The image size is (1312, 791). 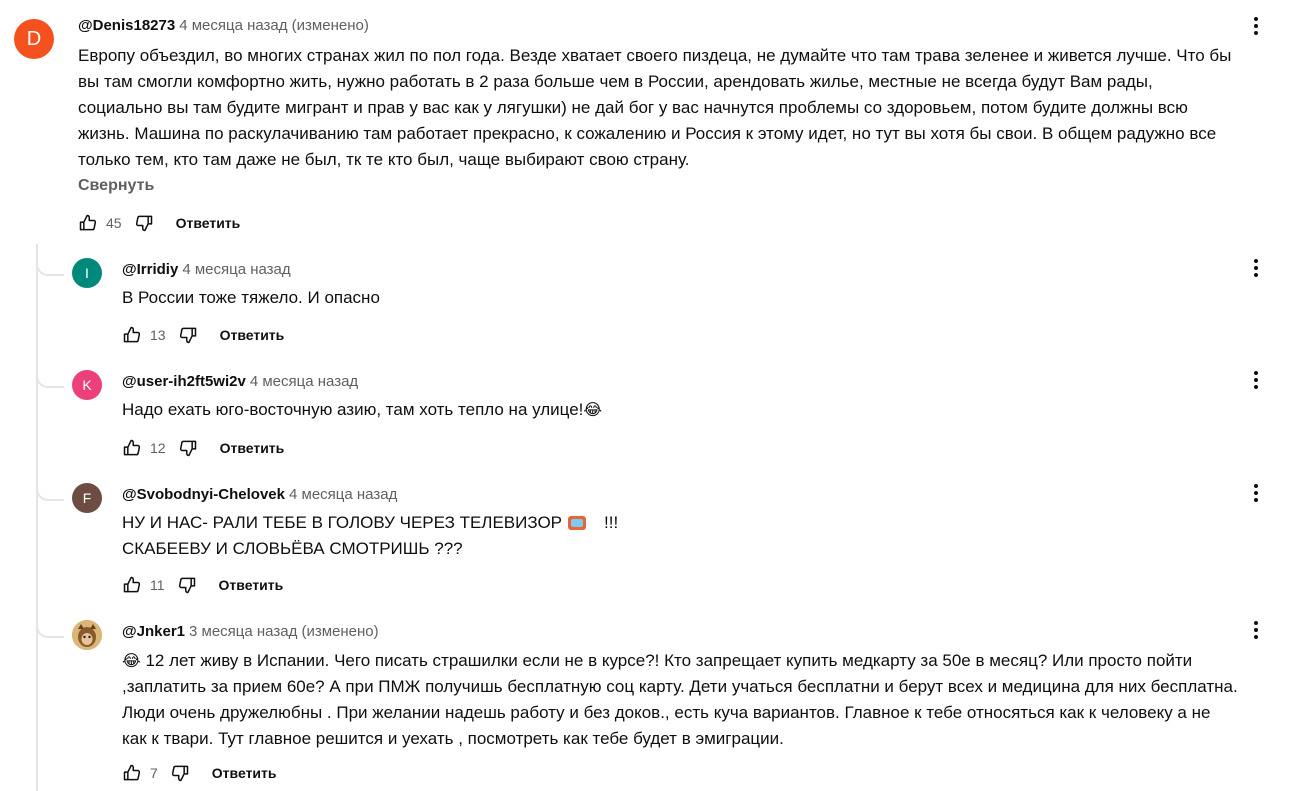 I want to click on author-name: @Svobodnyi-Chelovek, so click(x=203, y=494).